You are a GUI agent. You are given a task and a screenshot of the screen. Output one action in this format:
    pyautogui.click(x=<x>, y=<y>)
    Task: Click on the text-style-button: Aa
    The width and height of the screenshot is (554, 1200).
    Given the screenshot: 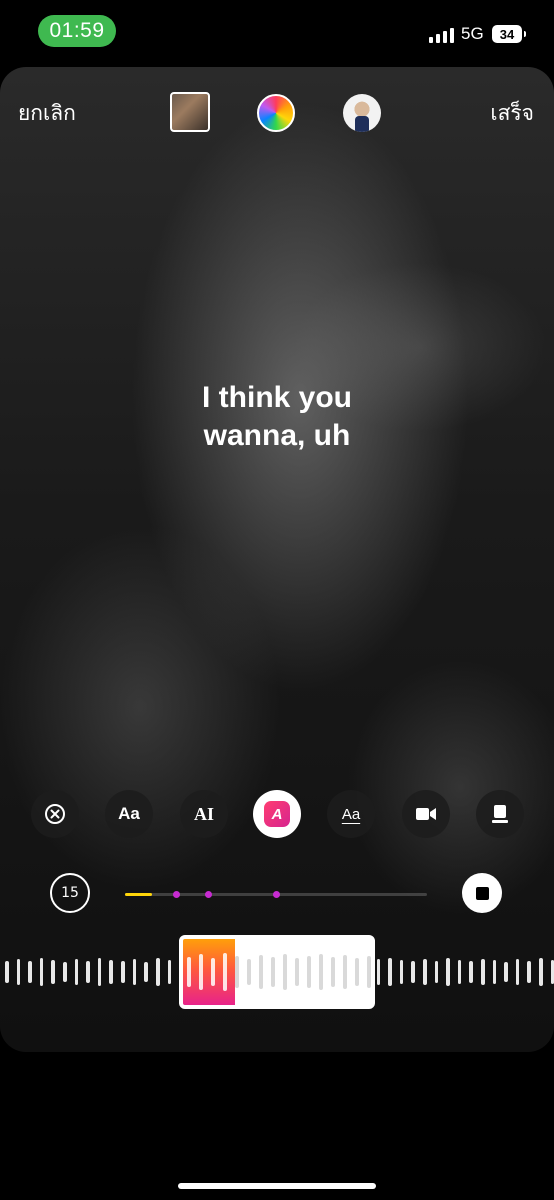 What is the action you would take?
    pyautogui.click(x=129, y=814)
    